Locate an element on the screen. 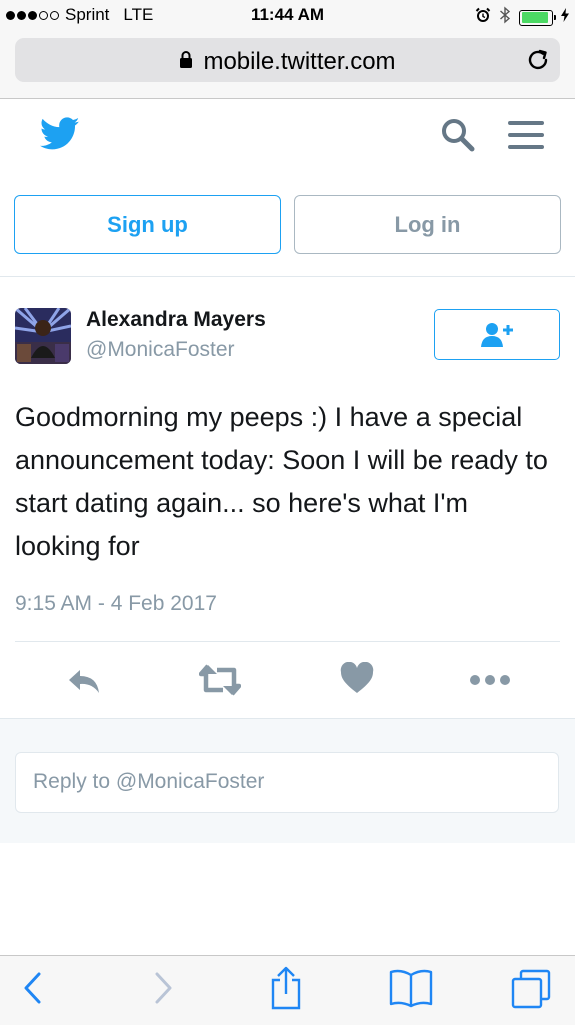  share-icon is located at coordinates (286, 990).